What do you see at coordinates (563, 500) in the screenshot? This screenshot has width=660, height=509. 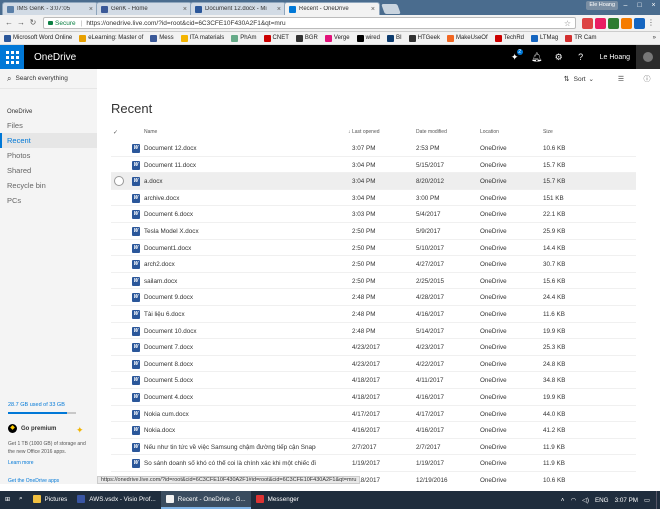 I see `chevron-up-icon: ˄` at bounding box center [563, 500].